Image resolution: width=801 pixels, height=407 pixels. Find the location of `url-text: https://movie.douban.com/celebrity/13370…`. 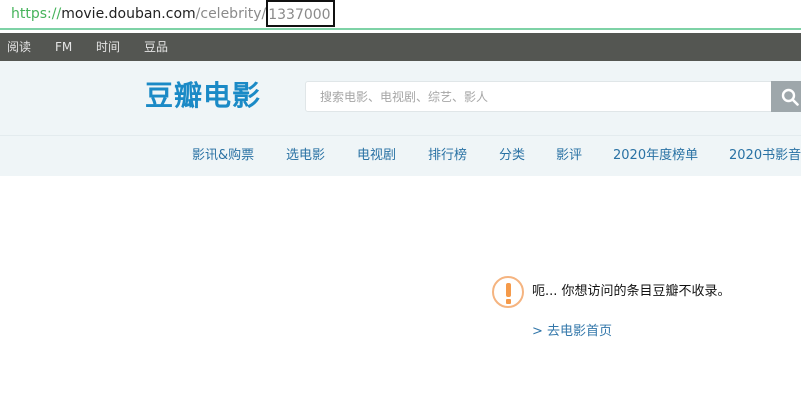

url-text: https://movie.douban.com/celebrity/13370… is located at coordinates (173, 13).